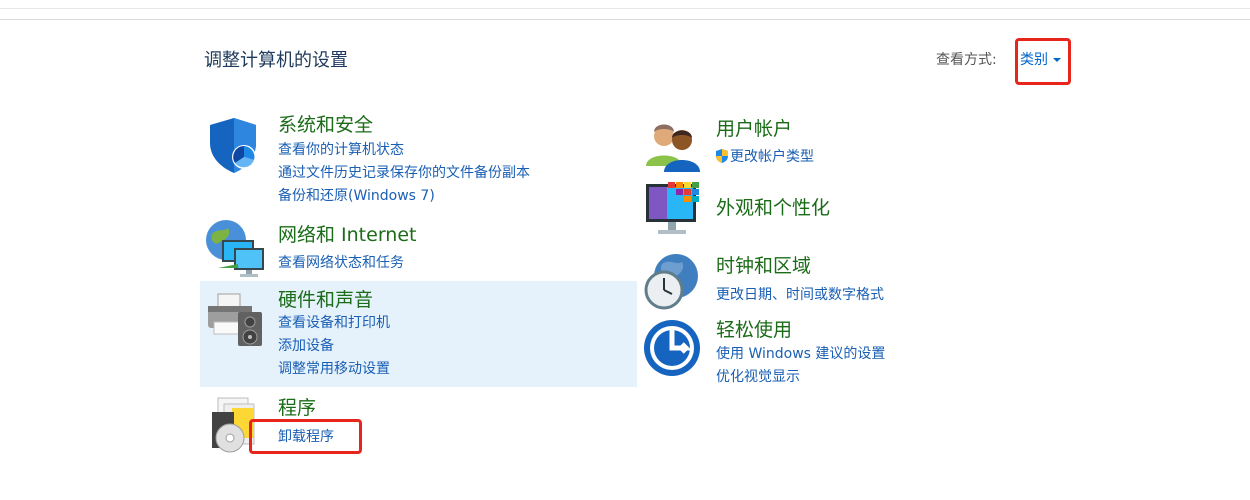  Describe the element at coordinates (276, 60) in the screenshot. I see `page-title: 调整计算机的设置` at that location.